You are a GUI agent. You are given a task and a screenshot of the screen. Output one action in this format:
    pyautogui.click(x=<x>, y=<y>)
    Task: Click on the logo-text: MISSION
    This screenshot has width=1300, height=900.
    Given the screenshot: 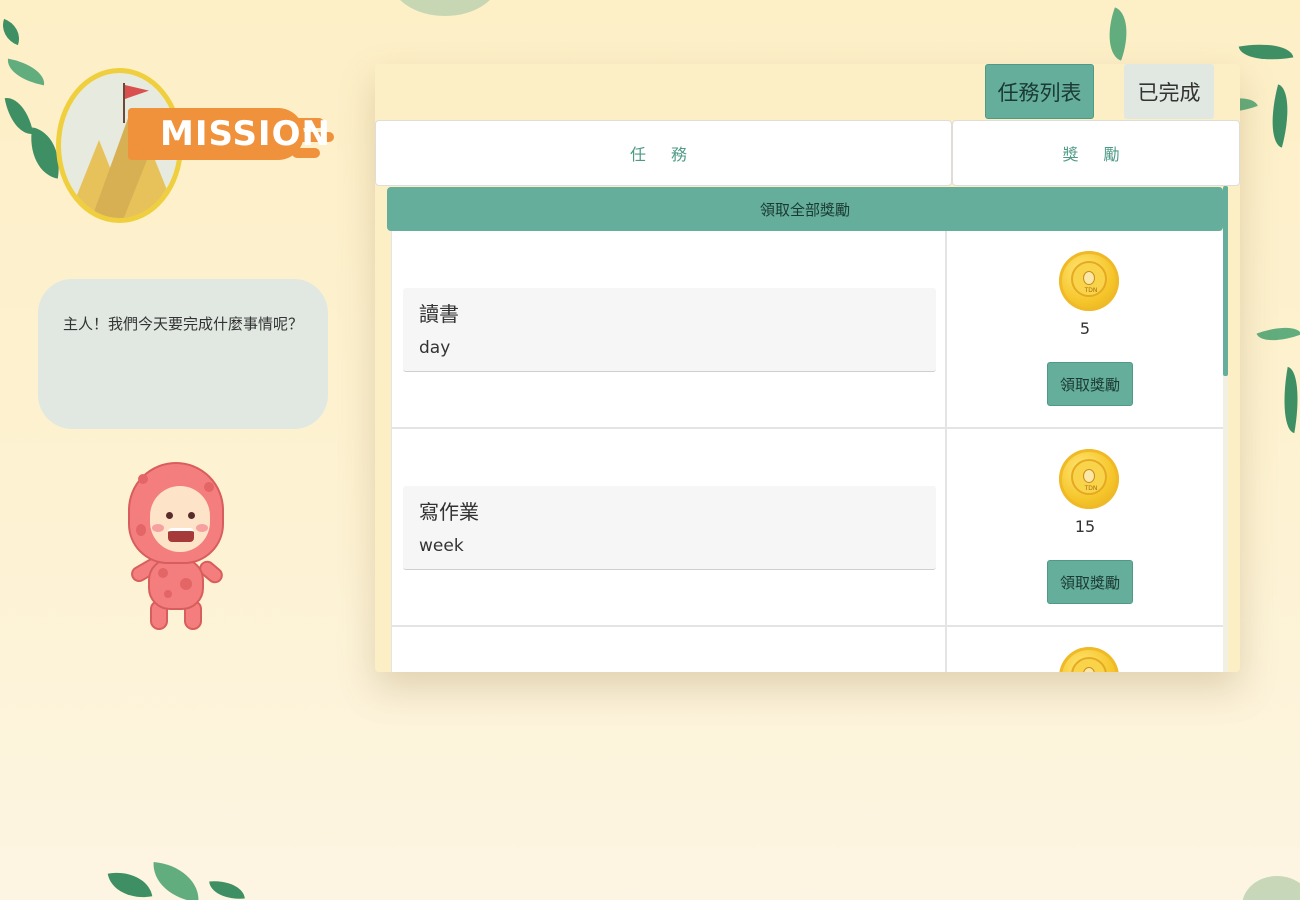 What is the action you would take?
    pyautogui.click(x=245, y=134)
    